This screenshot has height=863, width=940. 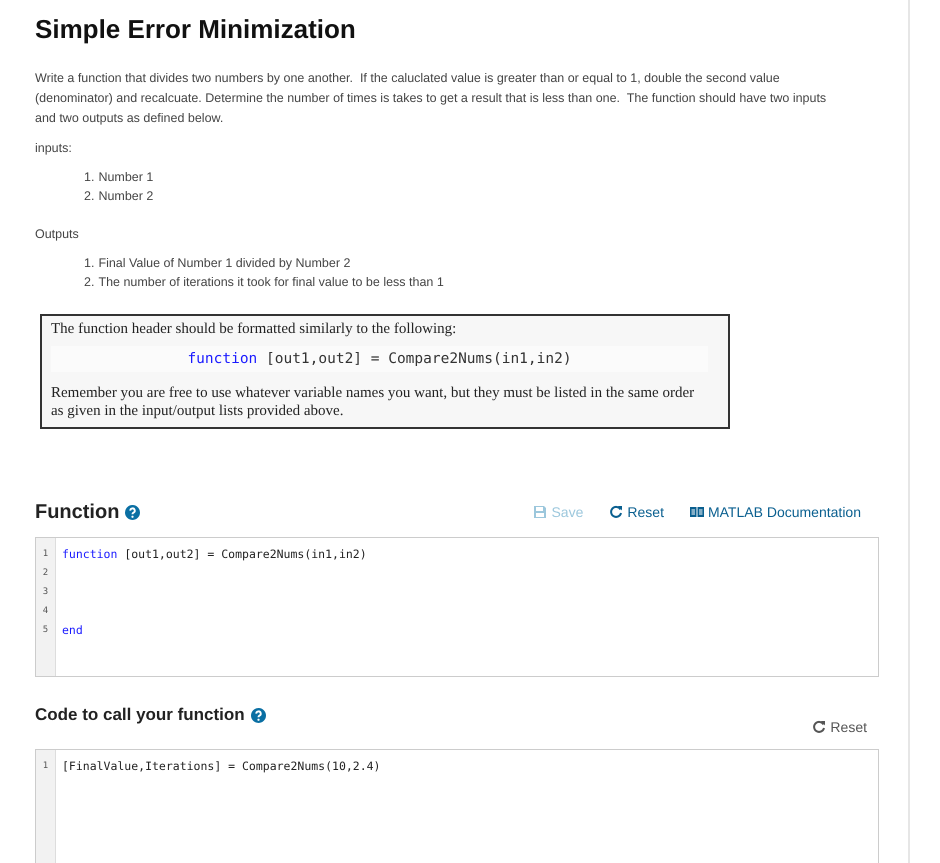 I want to click on description: Write a function that divides two numbers by one another. If the caluclated value is greater than or equal to 1, double the second value (denominator) and recalcuate. Determine the number of times is takes to get a result that is less than one. The function should have two inputs and two outputs as defined below., so click(x=431, y=98).